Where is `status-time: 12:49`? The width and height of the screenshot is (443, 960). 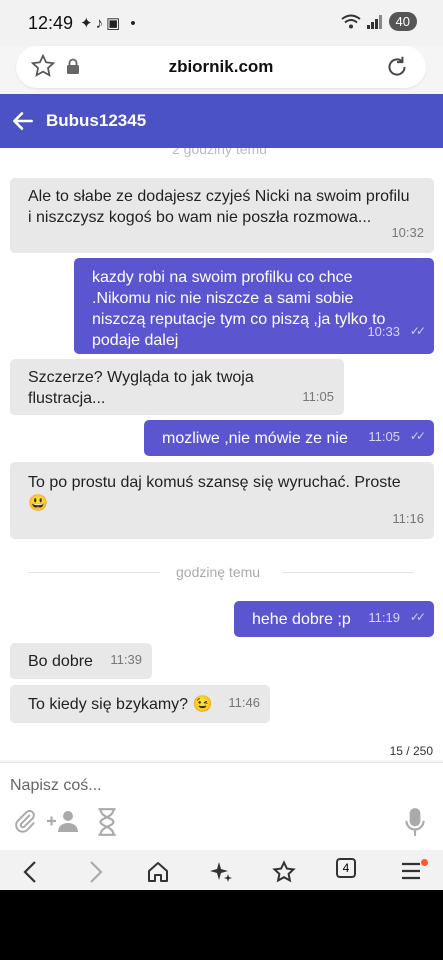
status-time: 12:49 is located at coordinates (51, 23).